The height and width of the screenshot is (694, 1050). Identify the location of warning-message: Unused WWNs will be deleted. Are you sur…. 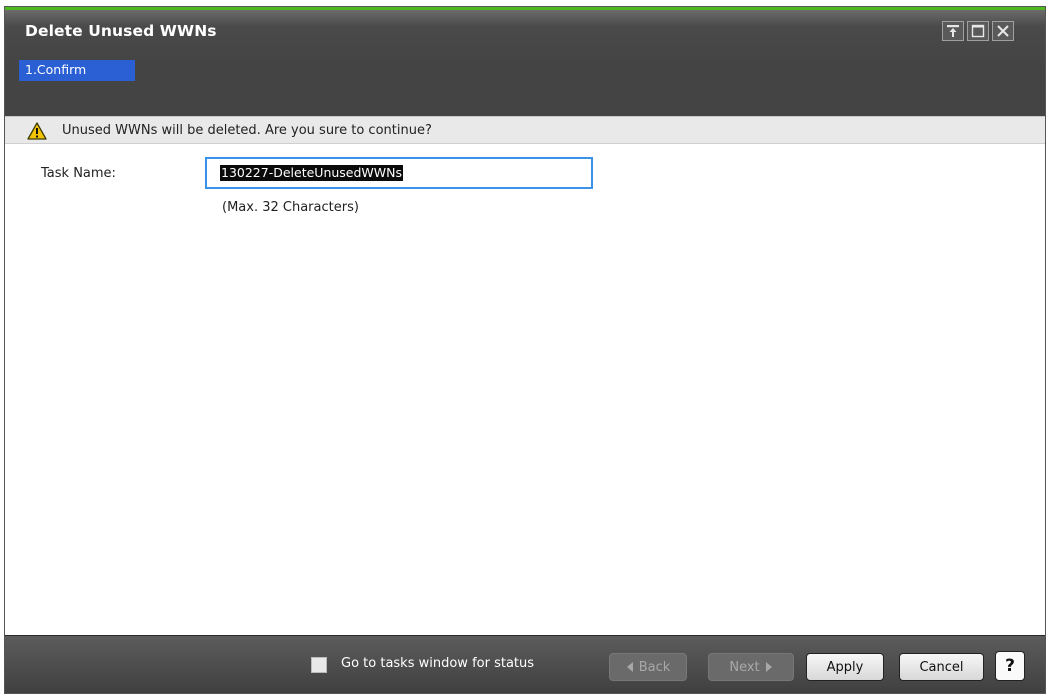
(247, 130).